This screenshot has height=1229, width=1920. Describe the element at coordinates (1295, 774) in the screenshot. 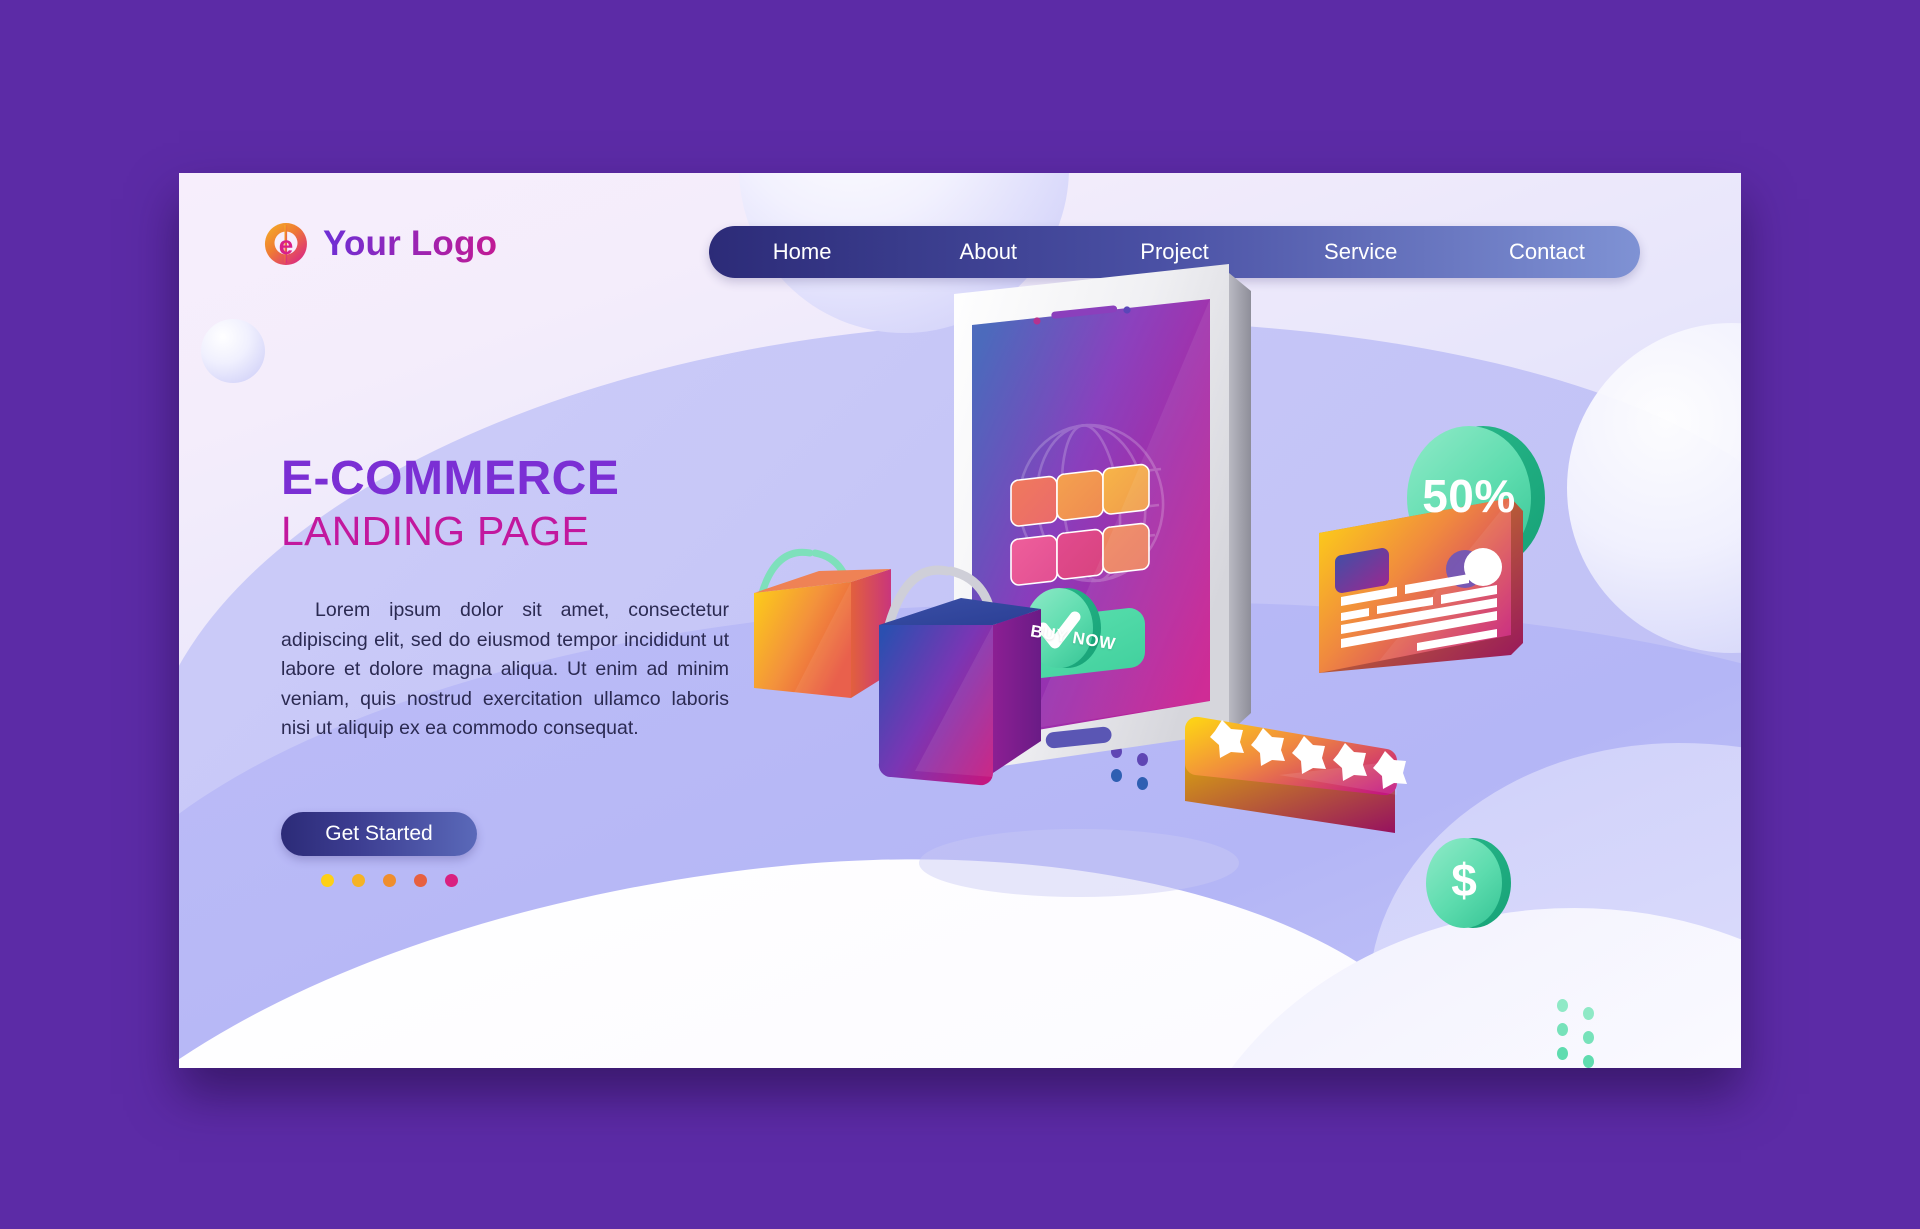

I see `star-rating-bar` at that location.